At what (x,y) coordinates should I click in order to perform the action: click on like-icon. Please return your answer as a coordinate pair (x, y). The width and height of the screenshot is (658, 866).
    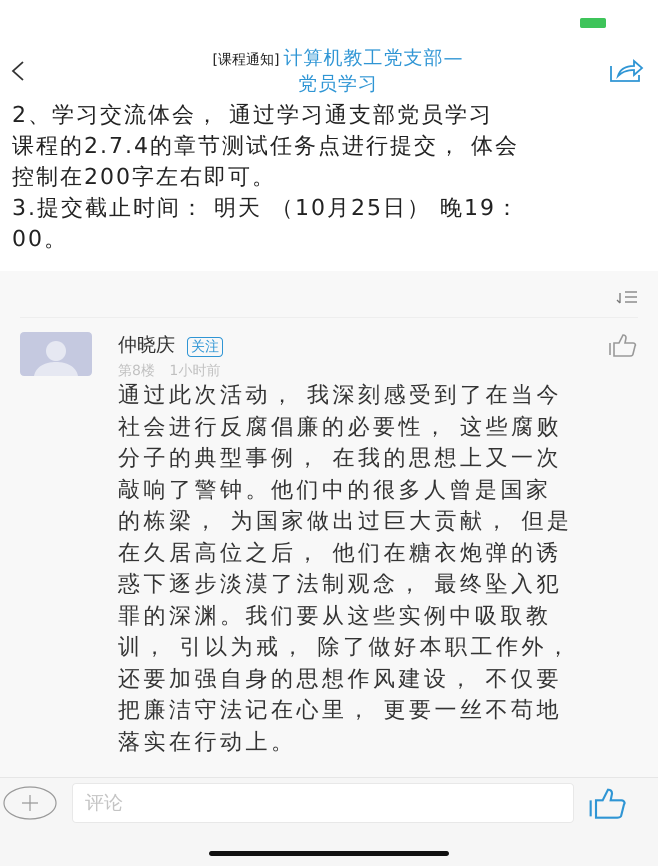
    Looking at the image, I should click on (623, 345).